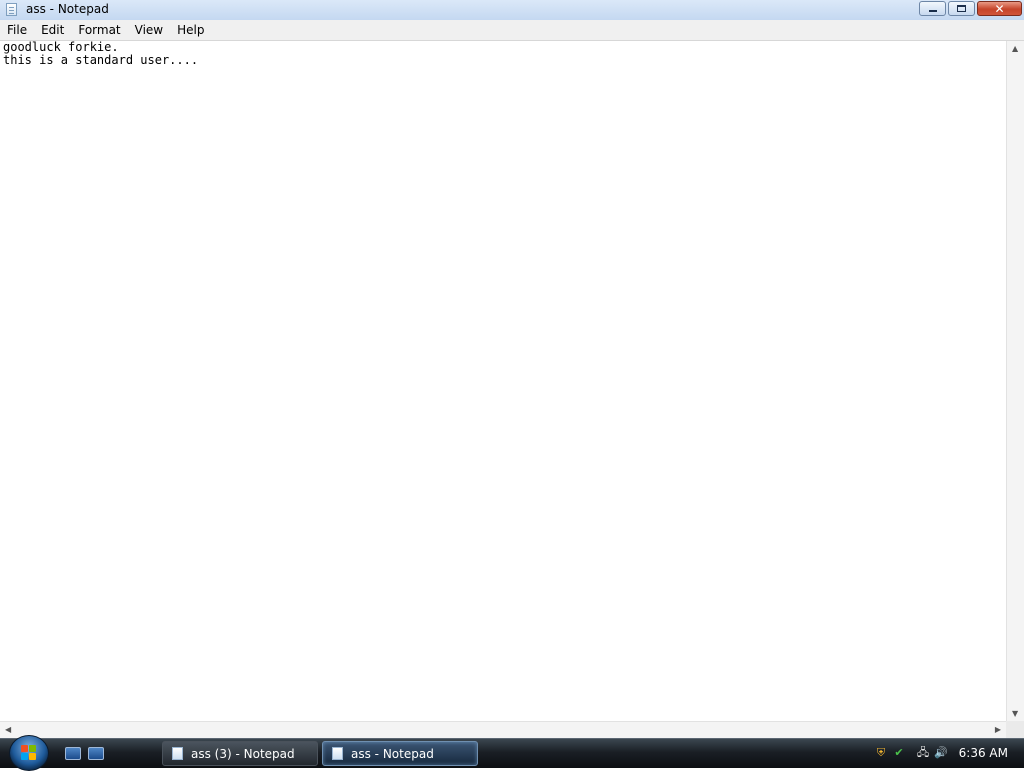 The width and height of the screenshot is (1024, 771). Describe the element at coordinates (512, 30) in the screenshot. I see `menu-bar: File Edit Format View Help` at that location.